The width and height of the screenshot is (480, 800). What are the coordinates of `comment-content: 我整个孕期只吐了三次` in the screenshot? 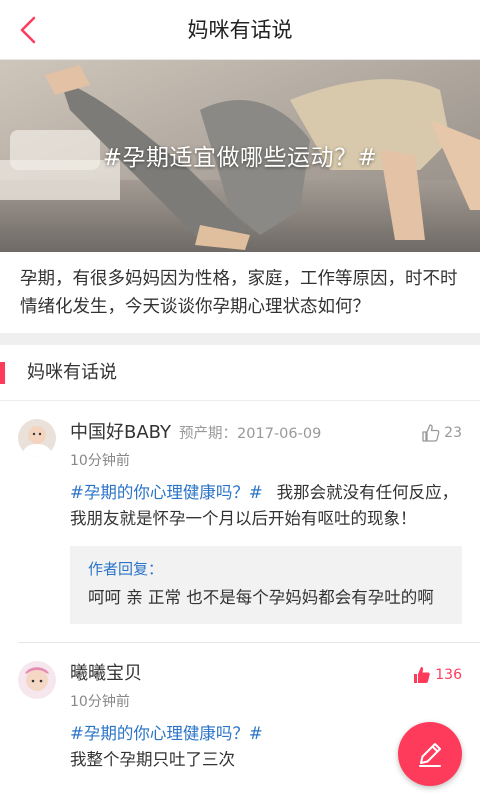 It's located at (152, 759).